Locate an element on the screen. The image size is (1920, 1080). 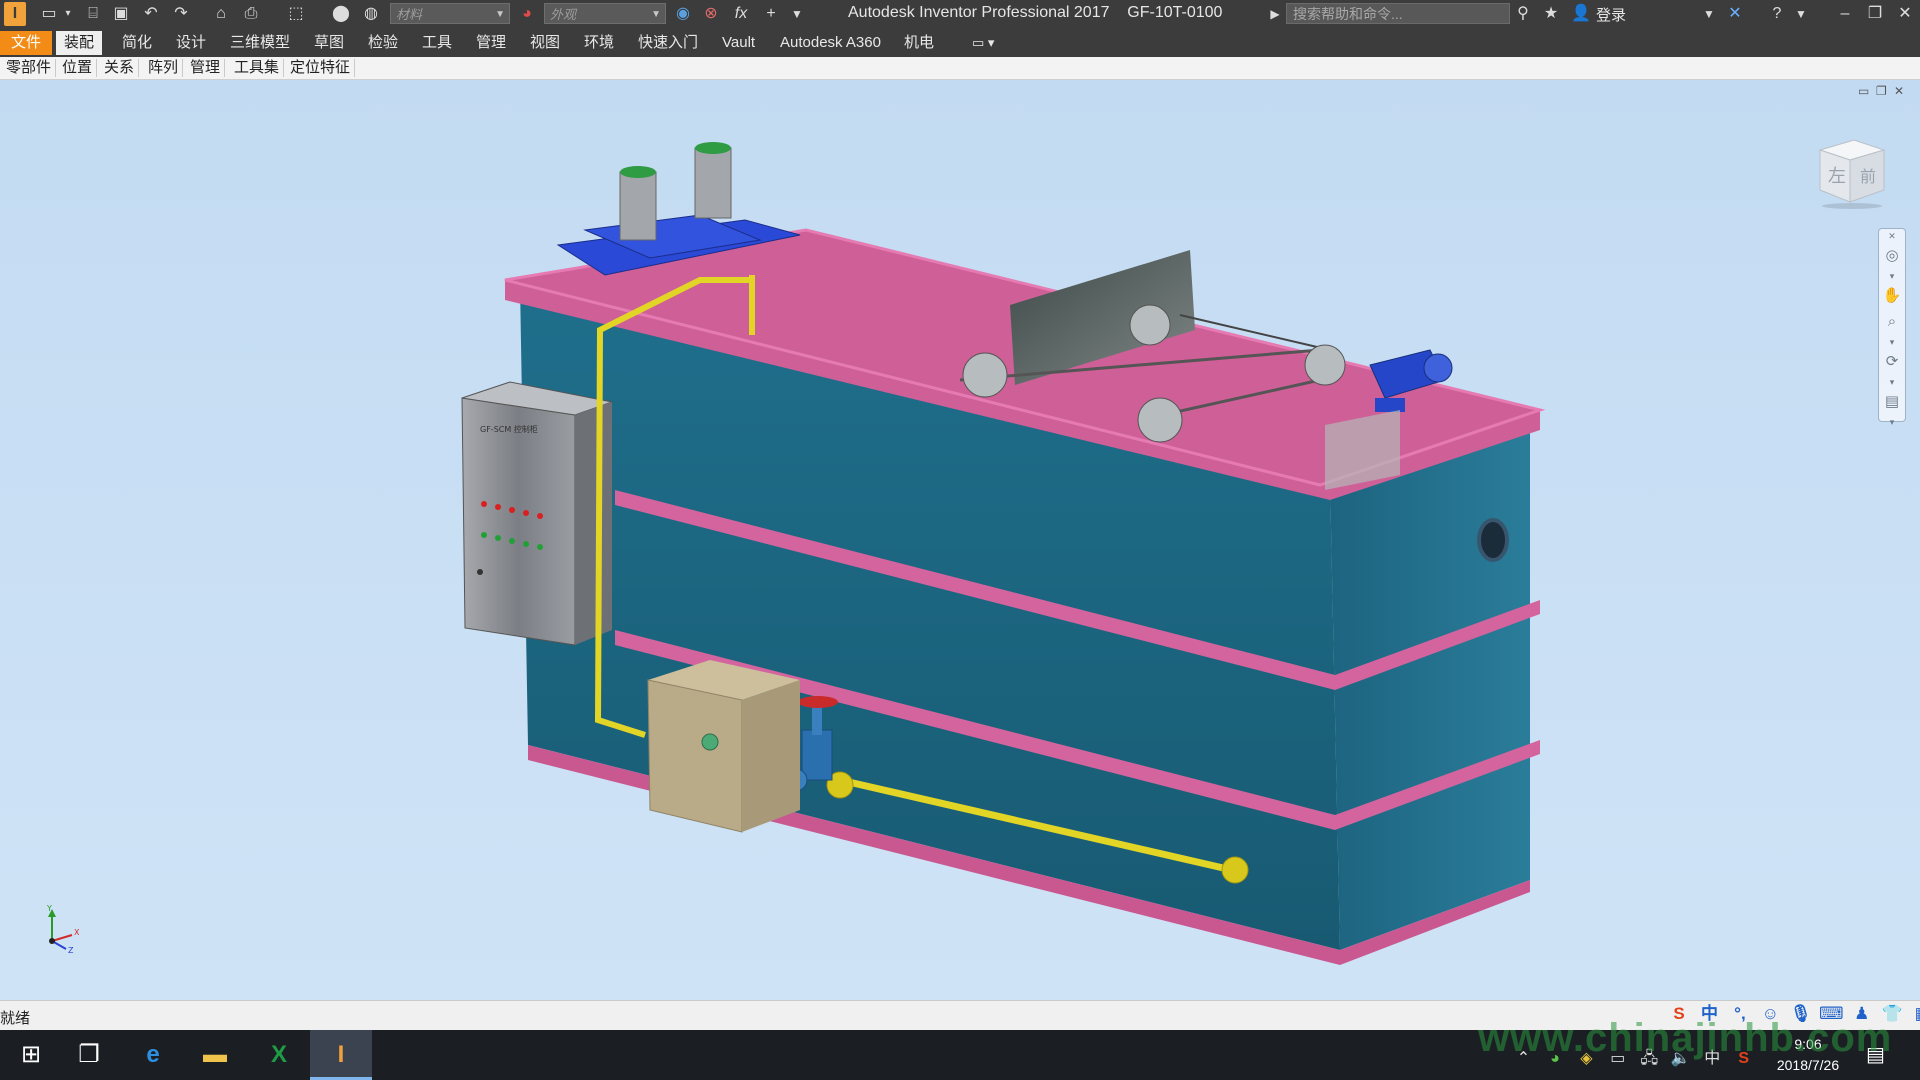
tab-a360: Autodesk A360 is located at coordinates (830, 43).